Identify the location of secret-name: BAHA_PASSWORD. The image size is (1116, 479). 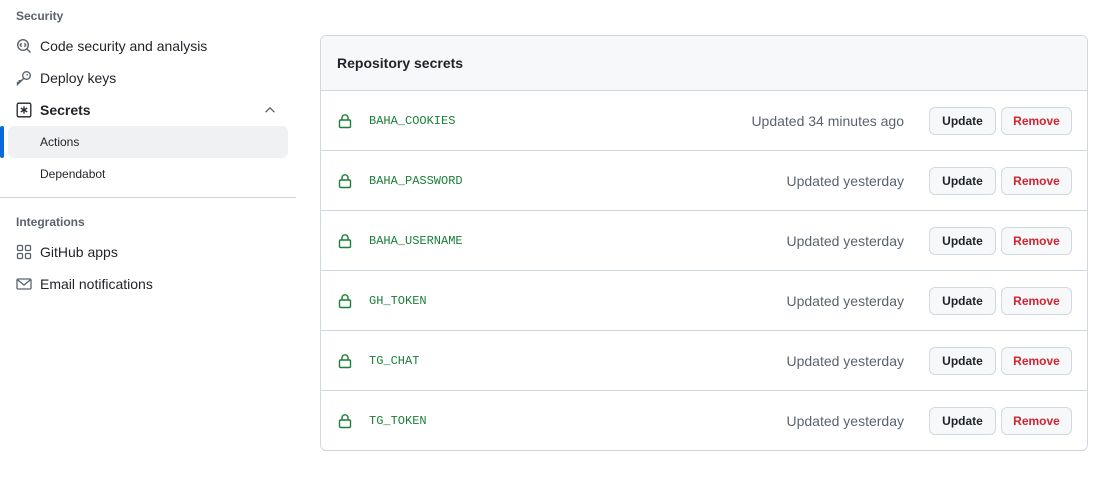
(416, 180).